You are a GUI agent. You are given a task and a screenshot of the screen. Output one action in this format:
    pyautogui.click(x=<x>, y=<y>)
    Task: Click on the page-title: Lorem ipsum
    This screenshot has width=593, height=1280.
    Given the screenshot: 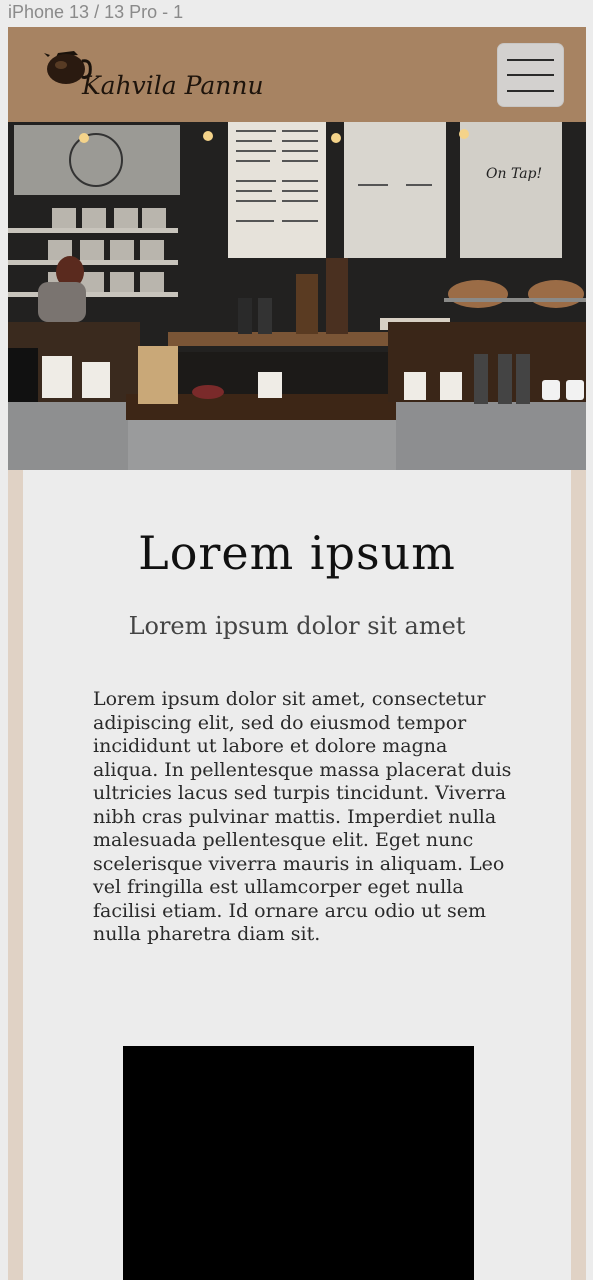 What is the action you would take?
    pyautogui.click(x=297, y=553)
    